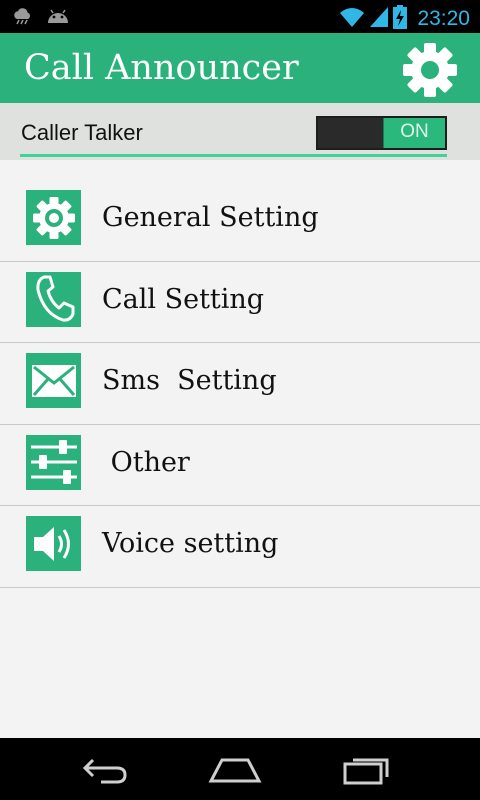  What do you see at coordinates (190, 543) in the screenshot?
I see `menu-label: Voice setting` at bounding box center [190, 543].